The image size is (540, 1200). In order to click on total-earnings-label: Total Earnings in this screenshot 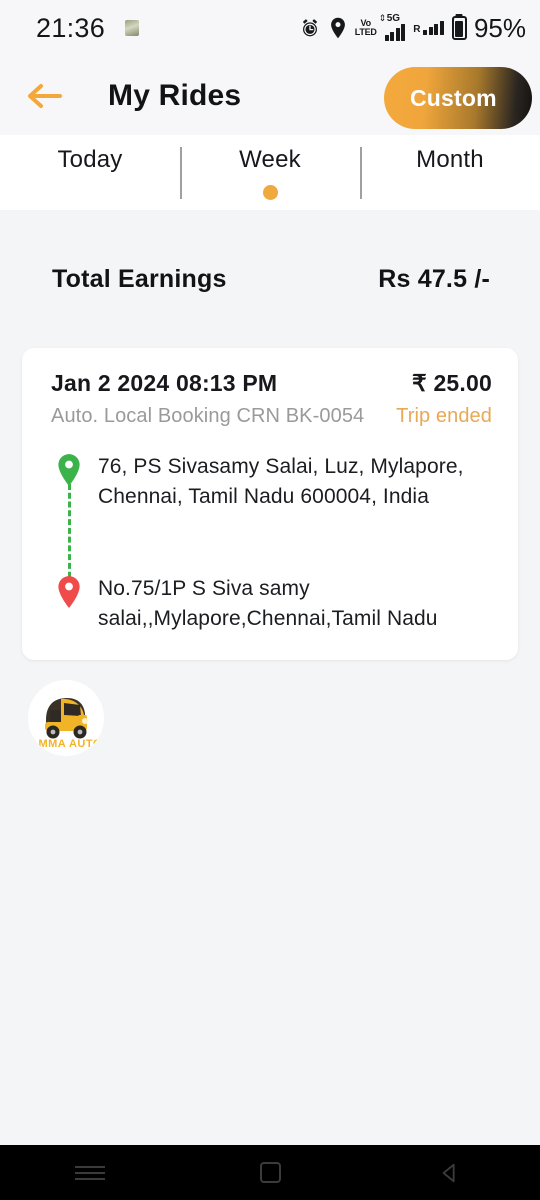, I will do `click(139, 278)`.